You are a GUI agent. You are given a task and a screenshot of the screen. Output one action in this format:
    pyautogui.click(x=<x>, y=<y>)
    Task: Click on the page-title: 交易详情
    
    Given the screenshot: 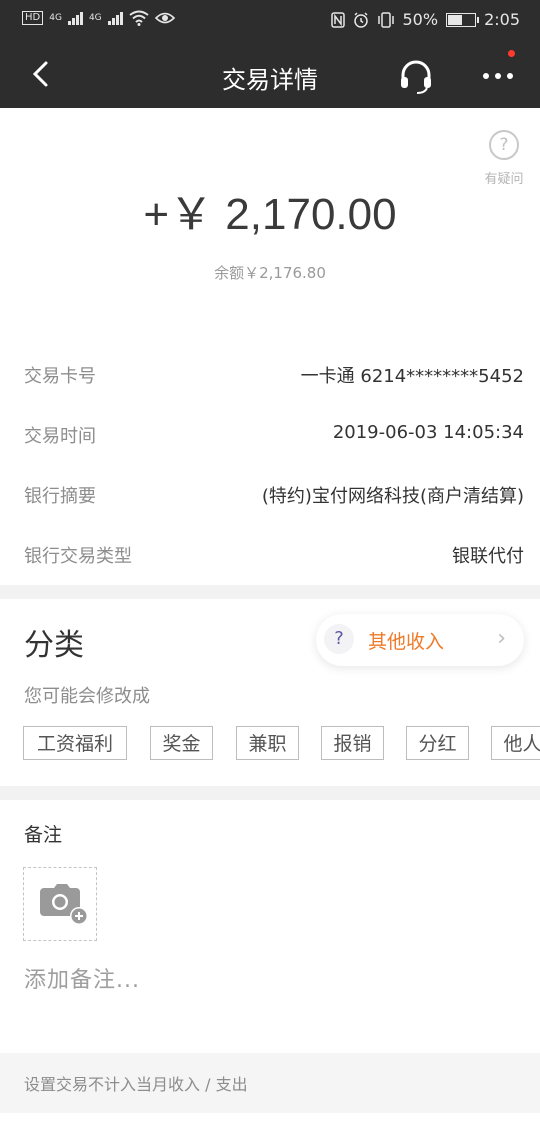 What is the action you would take?
    pyautogui.click(x=270, y=80)
    